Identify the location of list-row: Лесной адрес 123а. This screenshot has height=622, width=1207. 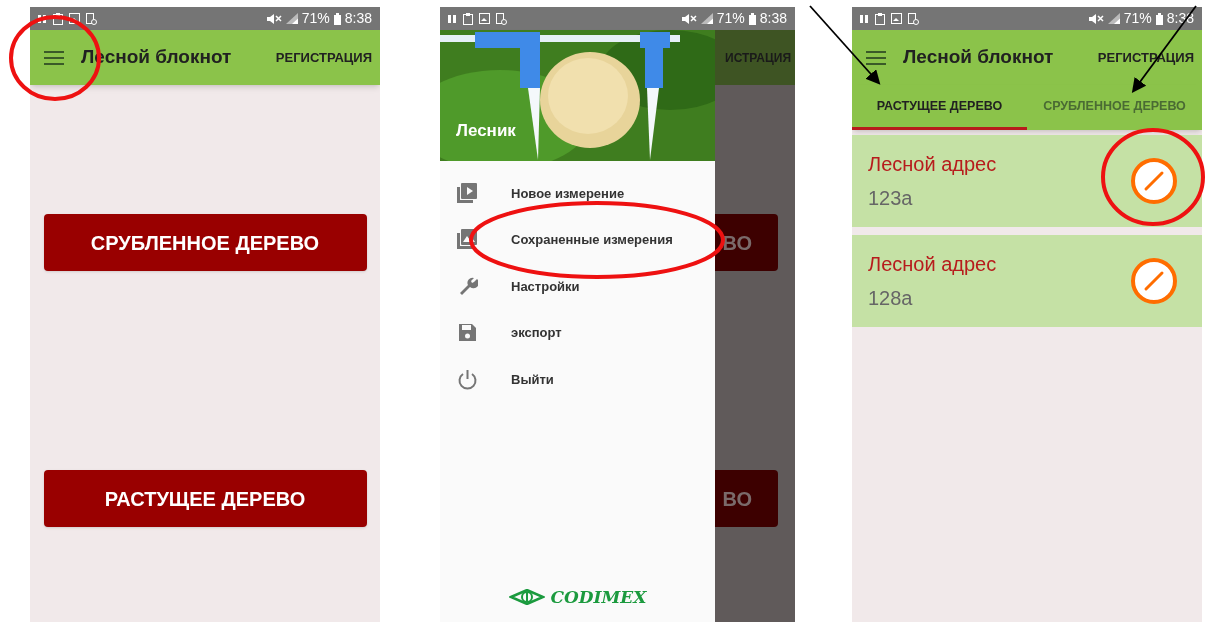
(1027, 181).